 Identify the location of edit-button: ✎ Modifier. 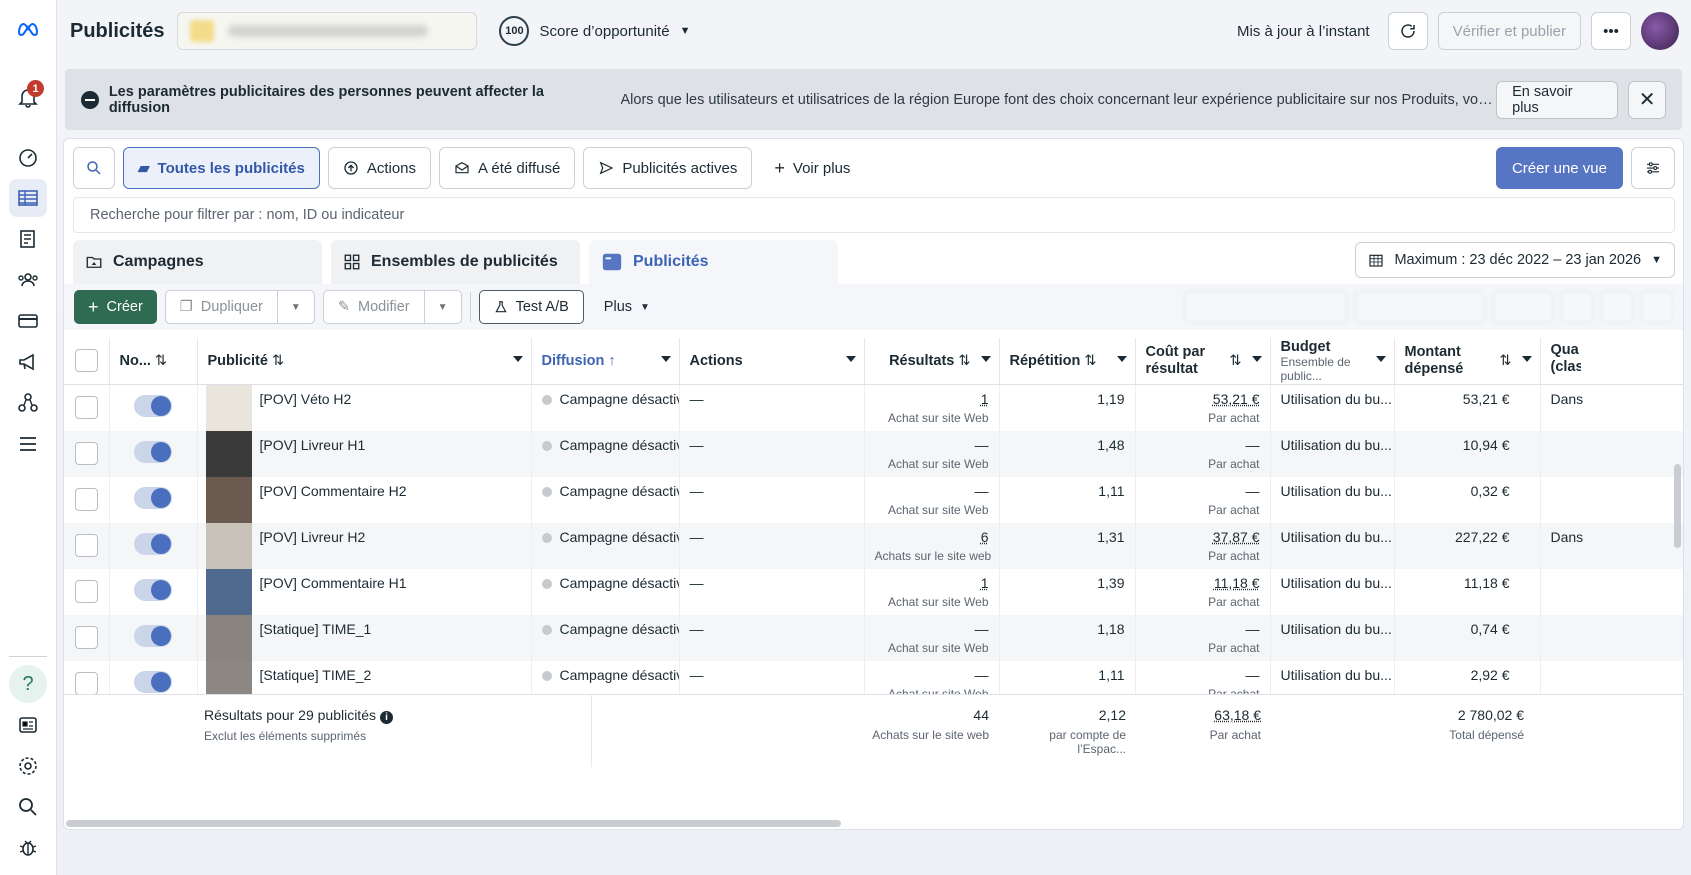
(374, 307).